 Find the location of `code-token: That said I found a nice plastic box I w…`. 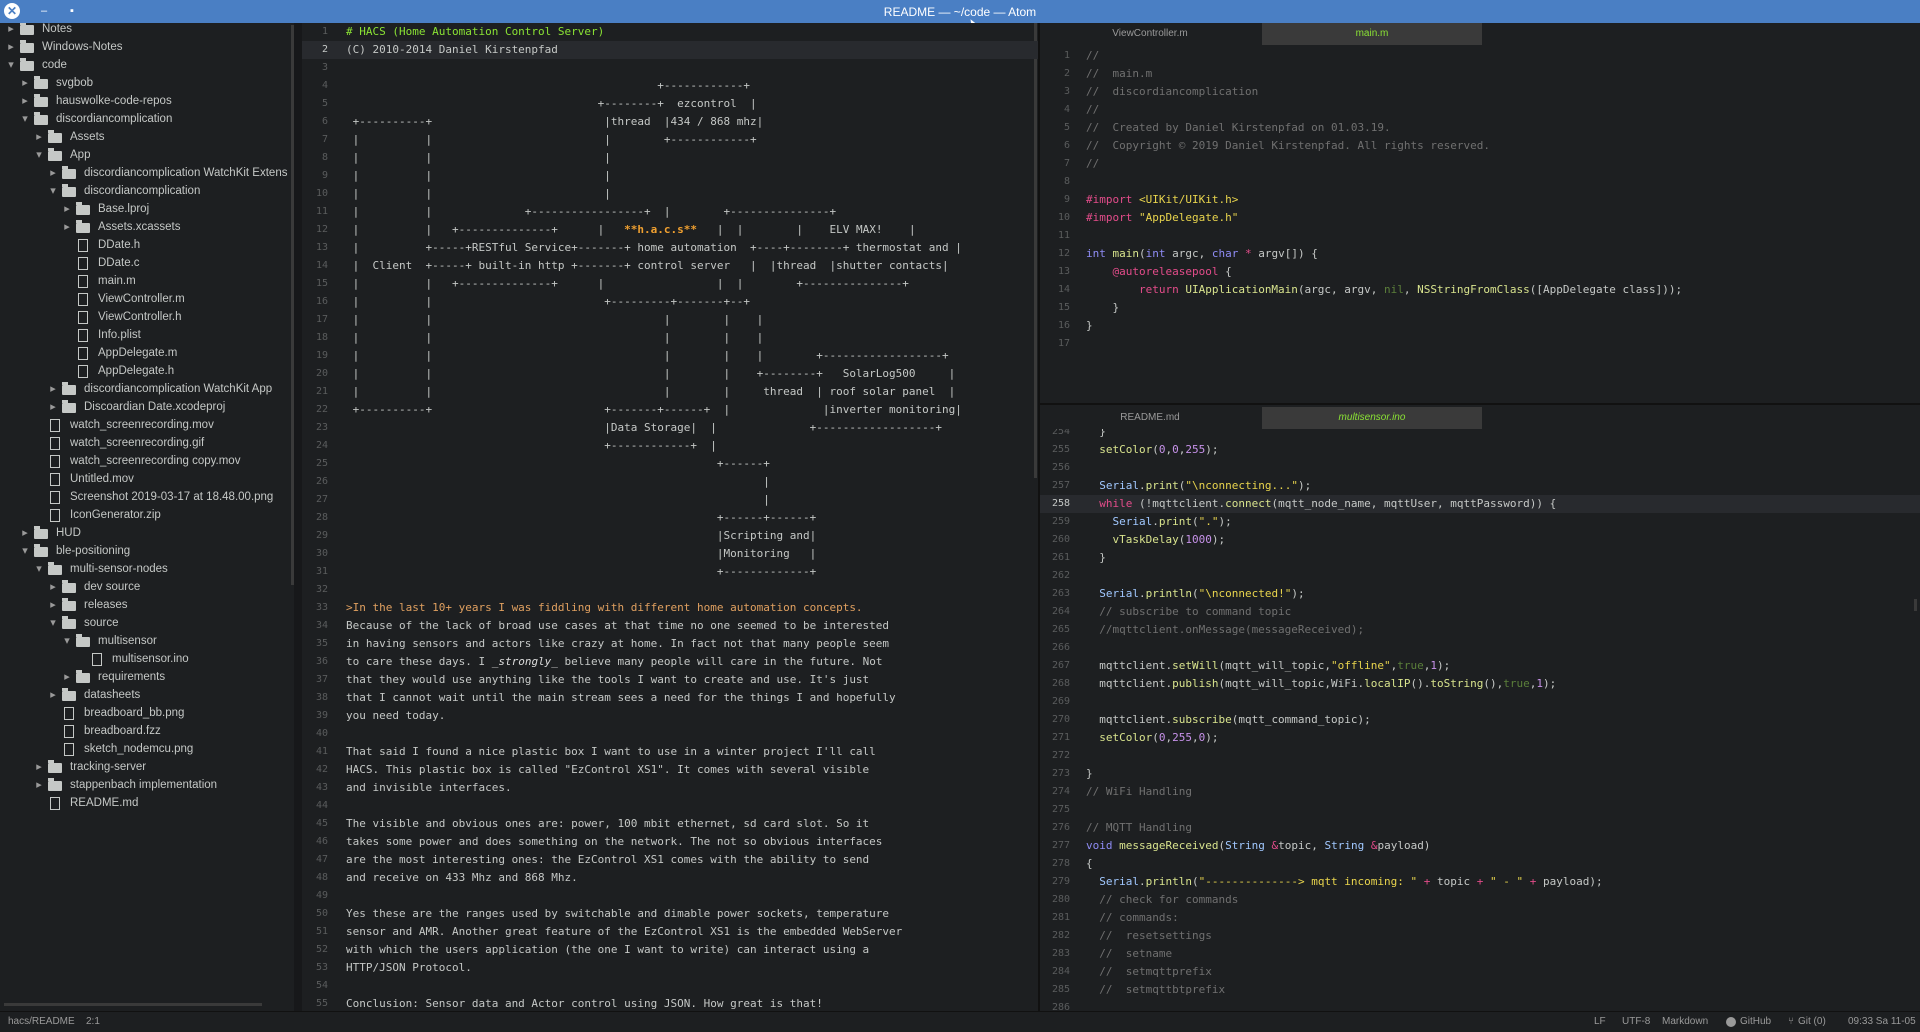

code-token: That said I found a nice plastic box I w… is located at coordinates (611, 751).